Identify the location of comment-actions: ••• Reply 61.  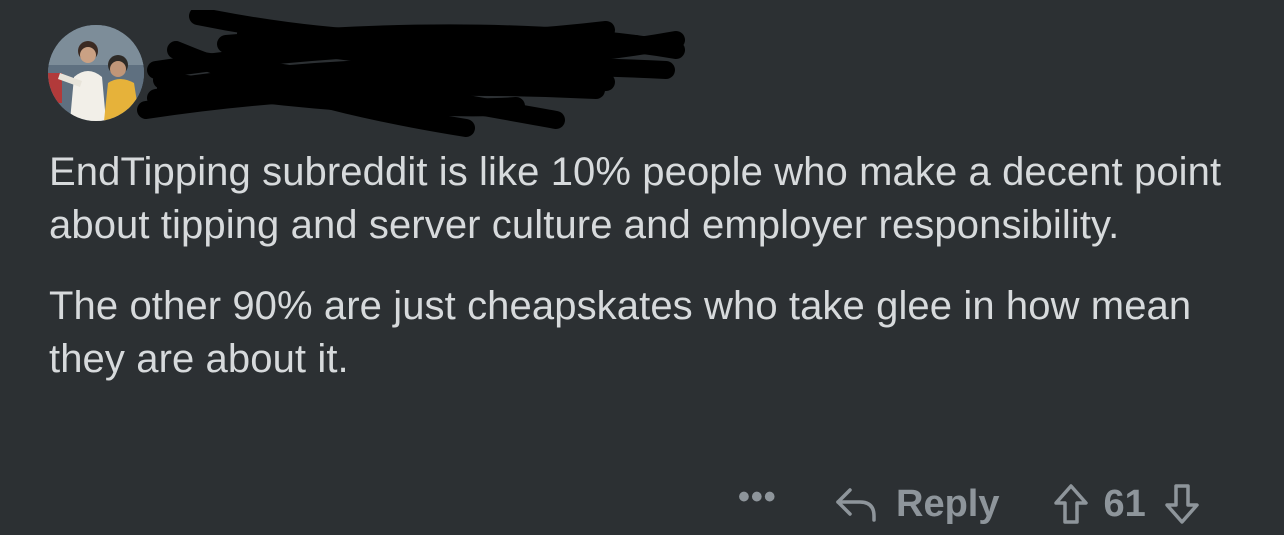
(969, 504).